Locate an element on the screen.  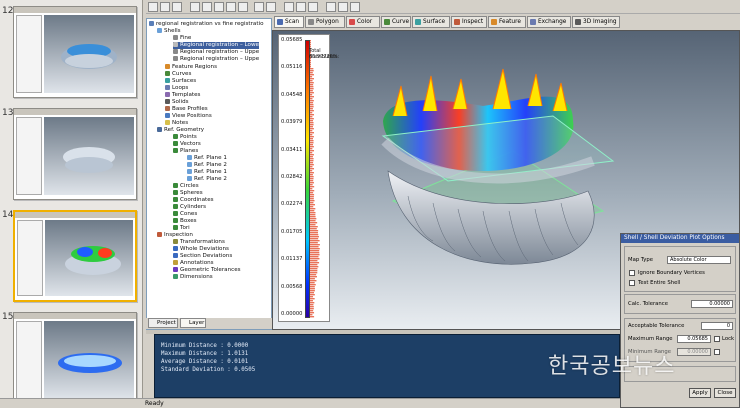
apply-button: Apply is located at coordinates (700, 393).